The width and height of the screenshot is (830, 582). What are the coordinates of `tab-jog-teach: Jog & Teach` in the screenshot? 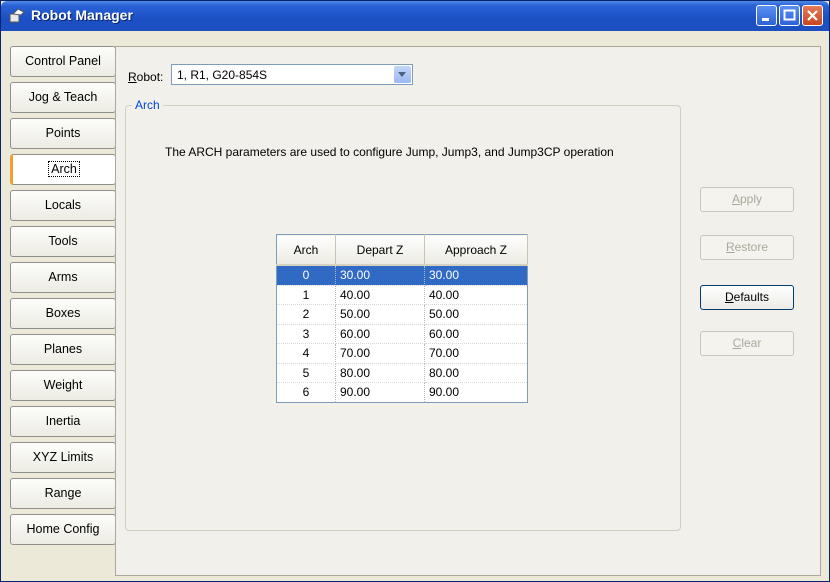 It's located at (63, 97).